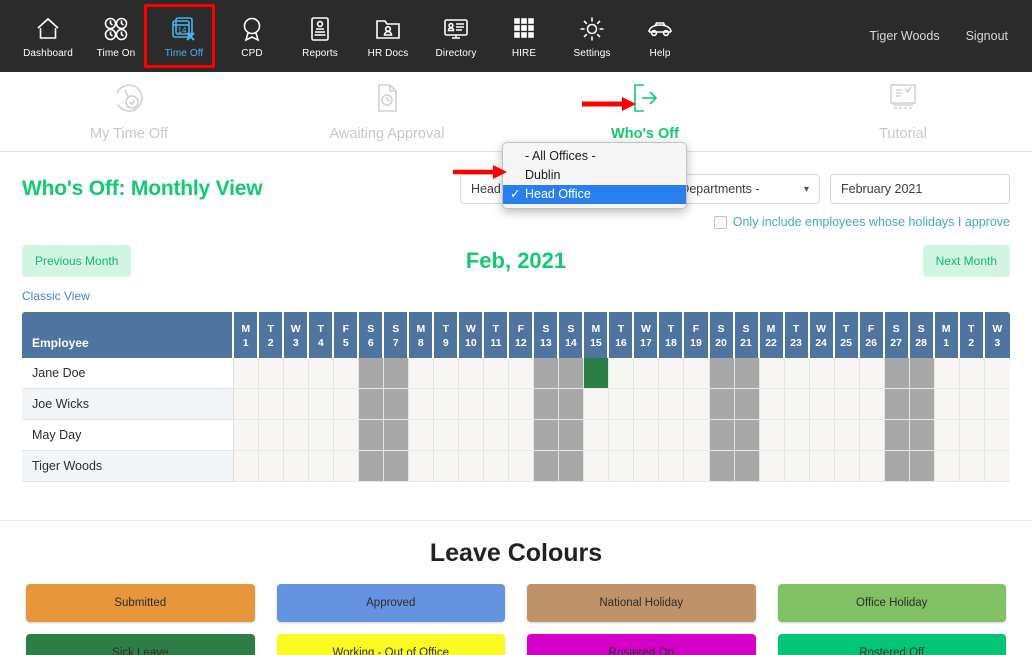 The image size is (1032, 655). Describe the element at coordinates (920, 189) in the screenshot. I see `month-input: February 2021` at that location.